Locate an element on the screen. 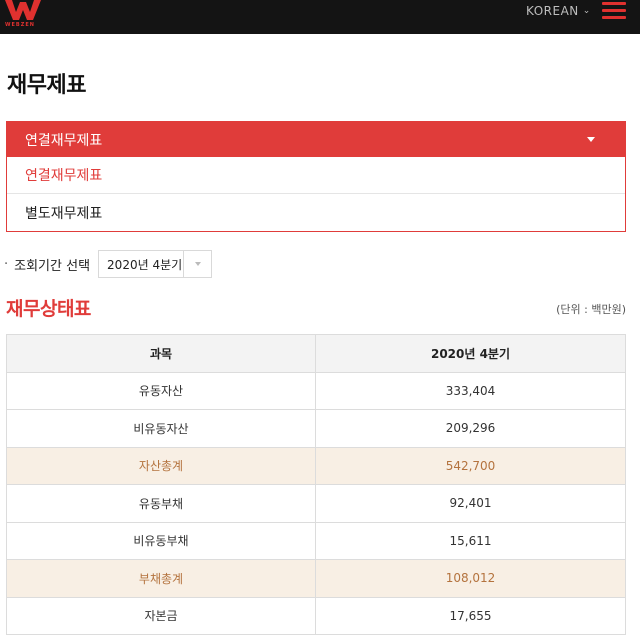 The width and height of the screenshot is (640, 643). table-row: 자산총계 542,700 is located at coordinates (316, 465).